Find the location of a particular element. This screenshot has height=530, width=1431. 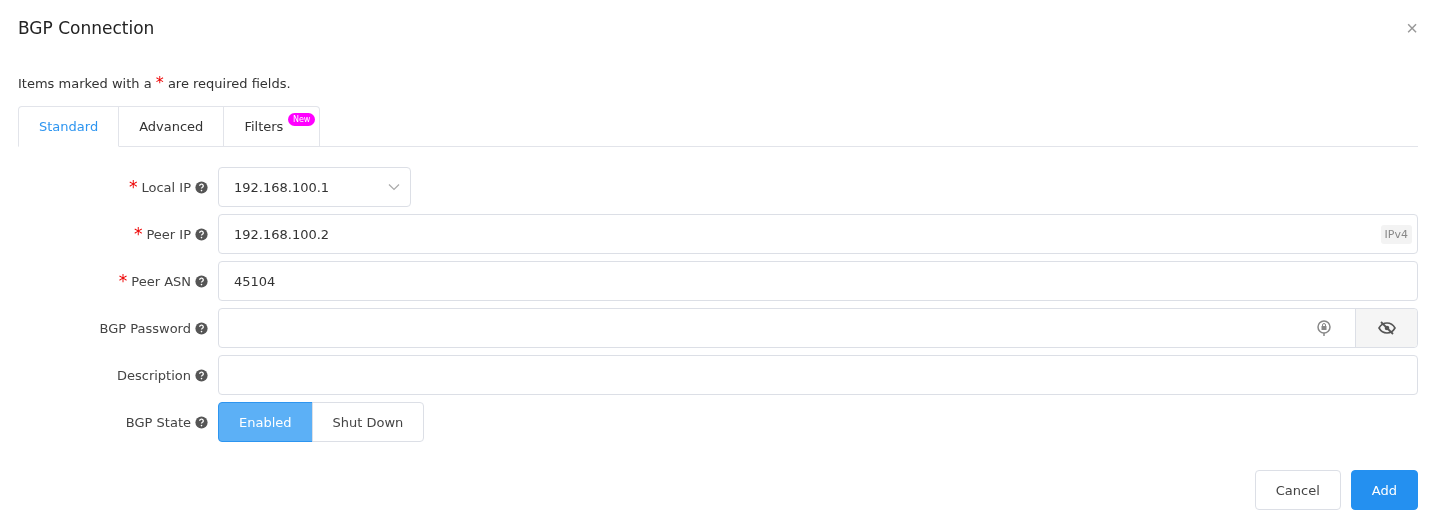

input-field: 45104 is located at coordinates (818, 281).